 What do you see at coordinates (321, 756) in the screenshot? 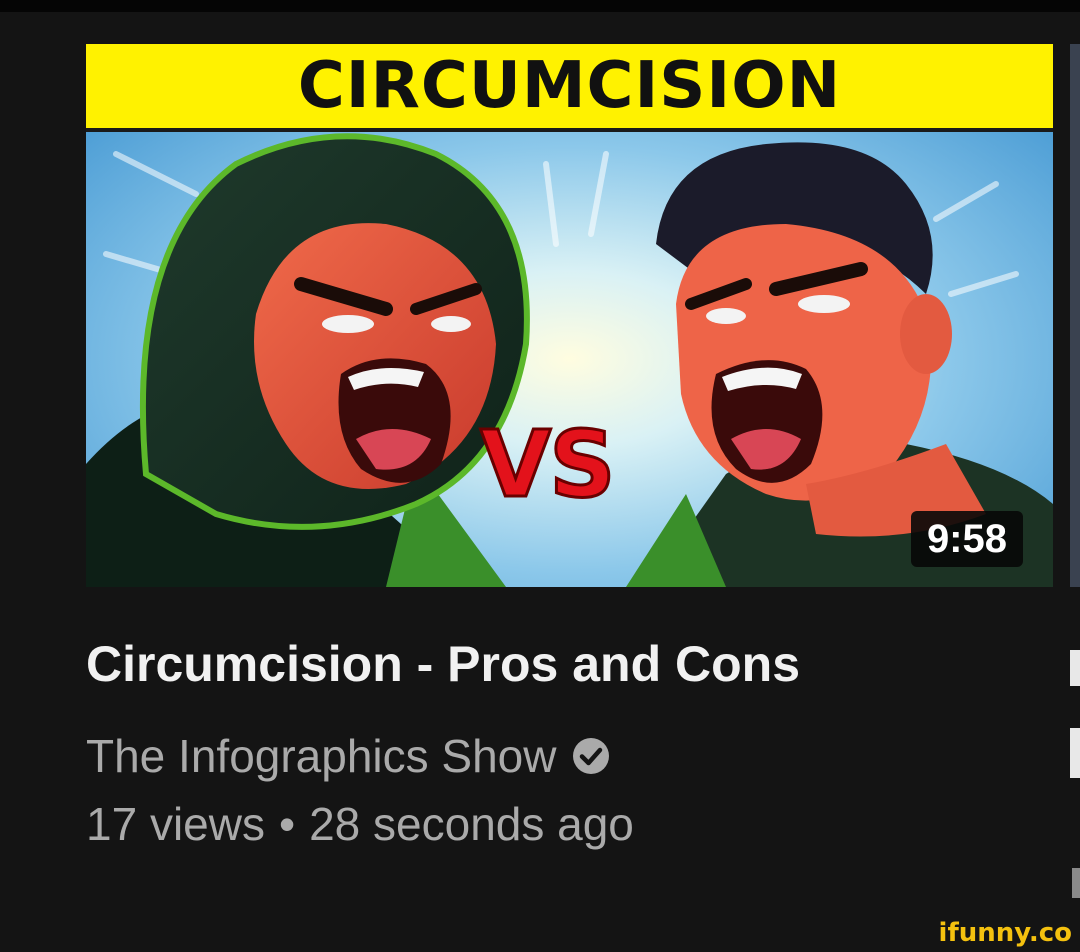
I see `channel-name: The Infographics Show` at bounding box center [321, 756].